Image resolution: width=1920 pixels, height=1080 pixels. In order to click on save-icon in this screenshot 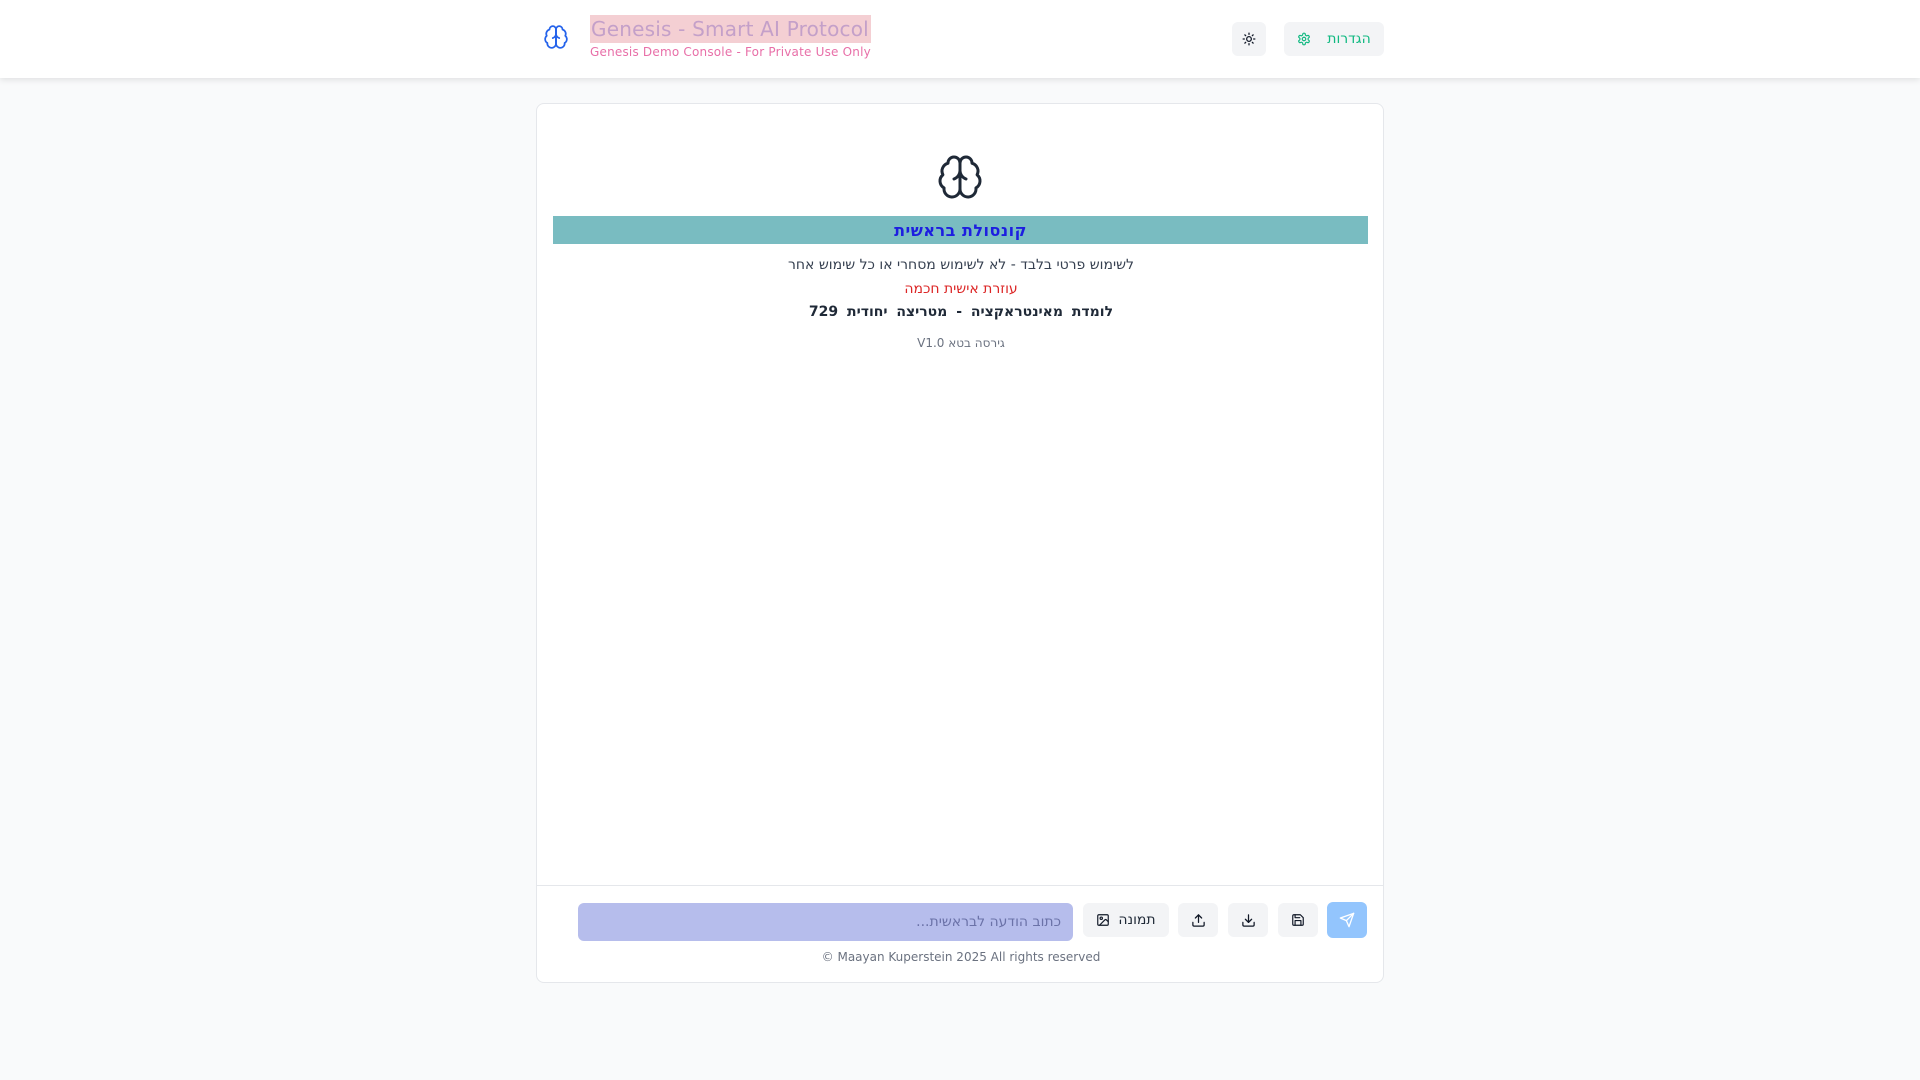, I will do `click(1298, 920)`.